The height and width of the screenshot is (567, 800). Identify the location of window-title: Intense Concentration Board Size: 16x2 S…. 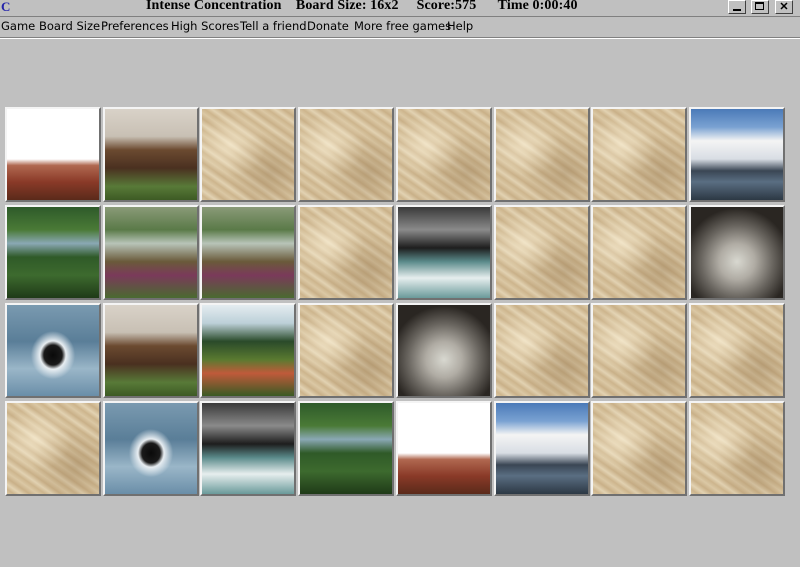
(362, 6).